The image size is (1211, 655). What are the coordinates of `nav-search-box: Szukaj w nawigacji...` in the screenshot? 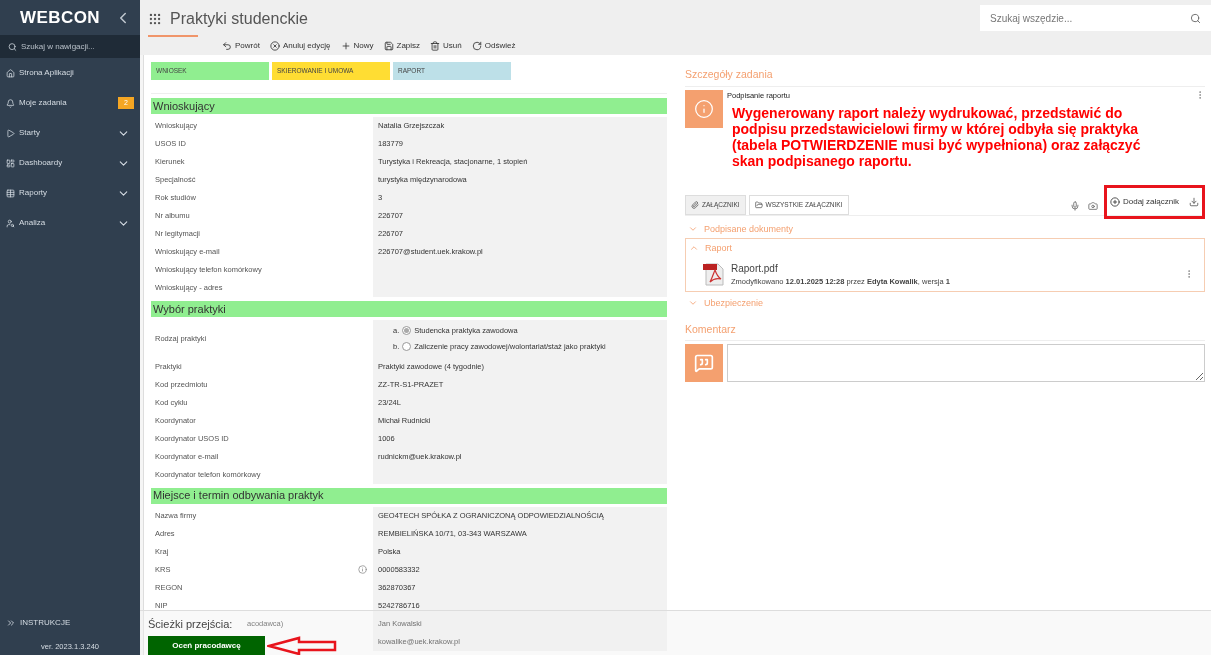 It's located at (70, 46).